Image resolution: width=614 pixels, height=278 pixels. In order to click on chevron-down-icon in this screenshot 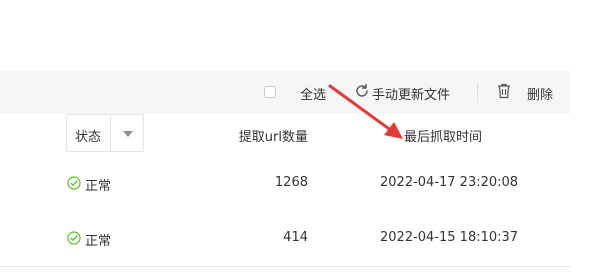, I will do `click(128, 134)`.